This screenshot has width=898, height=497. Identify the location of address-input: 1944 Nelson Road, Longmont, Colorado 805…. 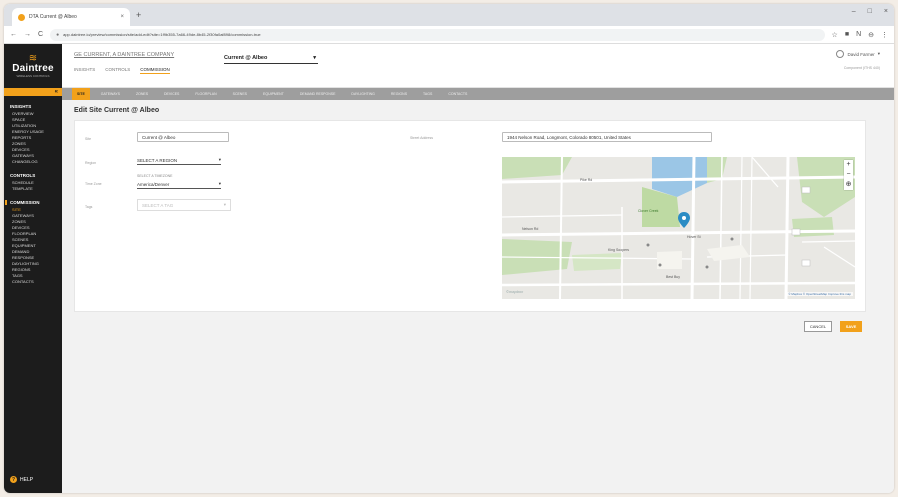
(607, 137).